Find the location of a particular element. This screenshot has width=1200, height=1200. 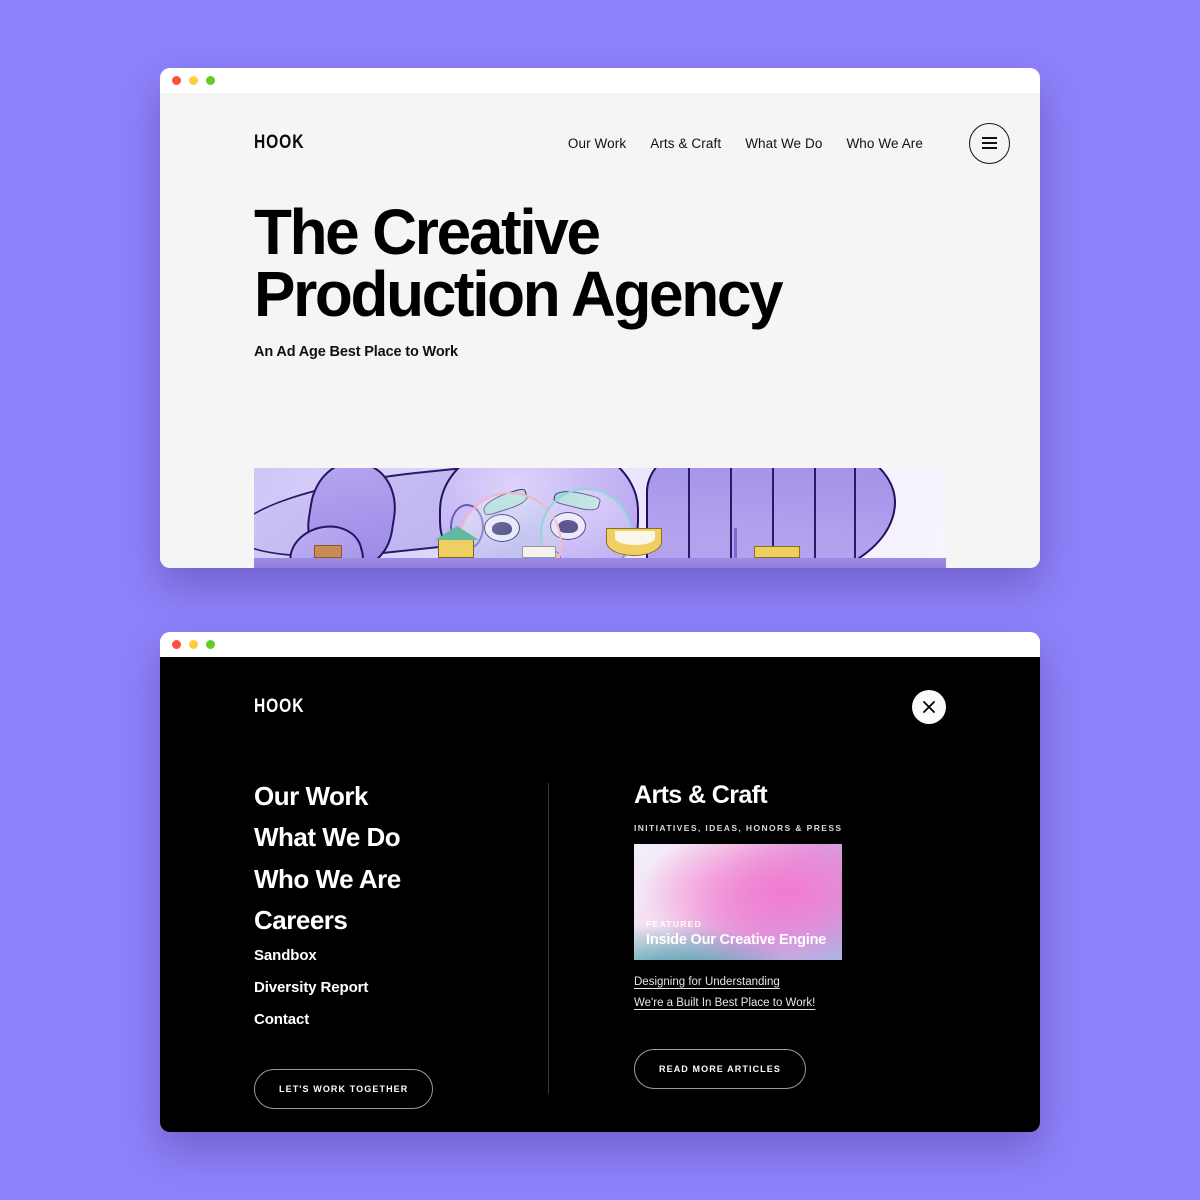

window-titlebar-hero is located at coordinates (600, 80).